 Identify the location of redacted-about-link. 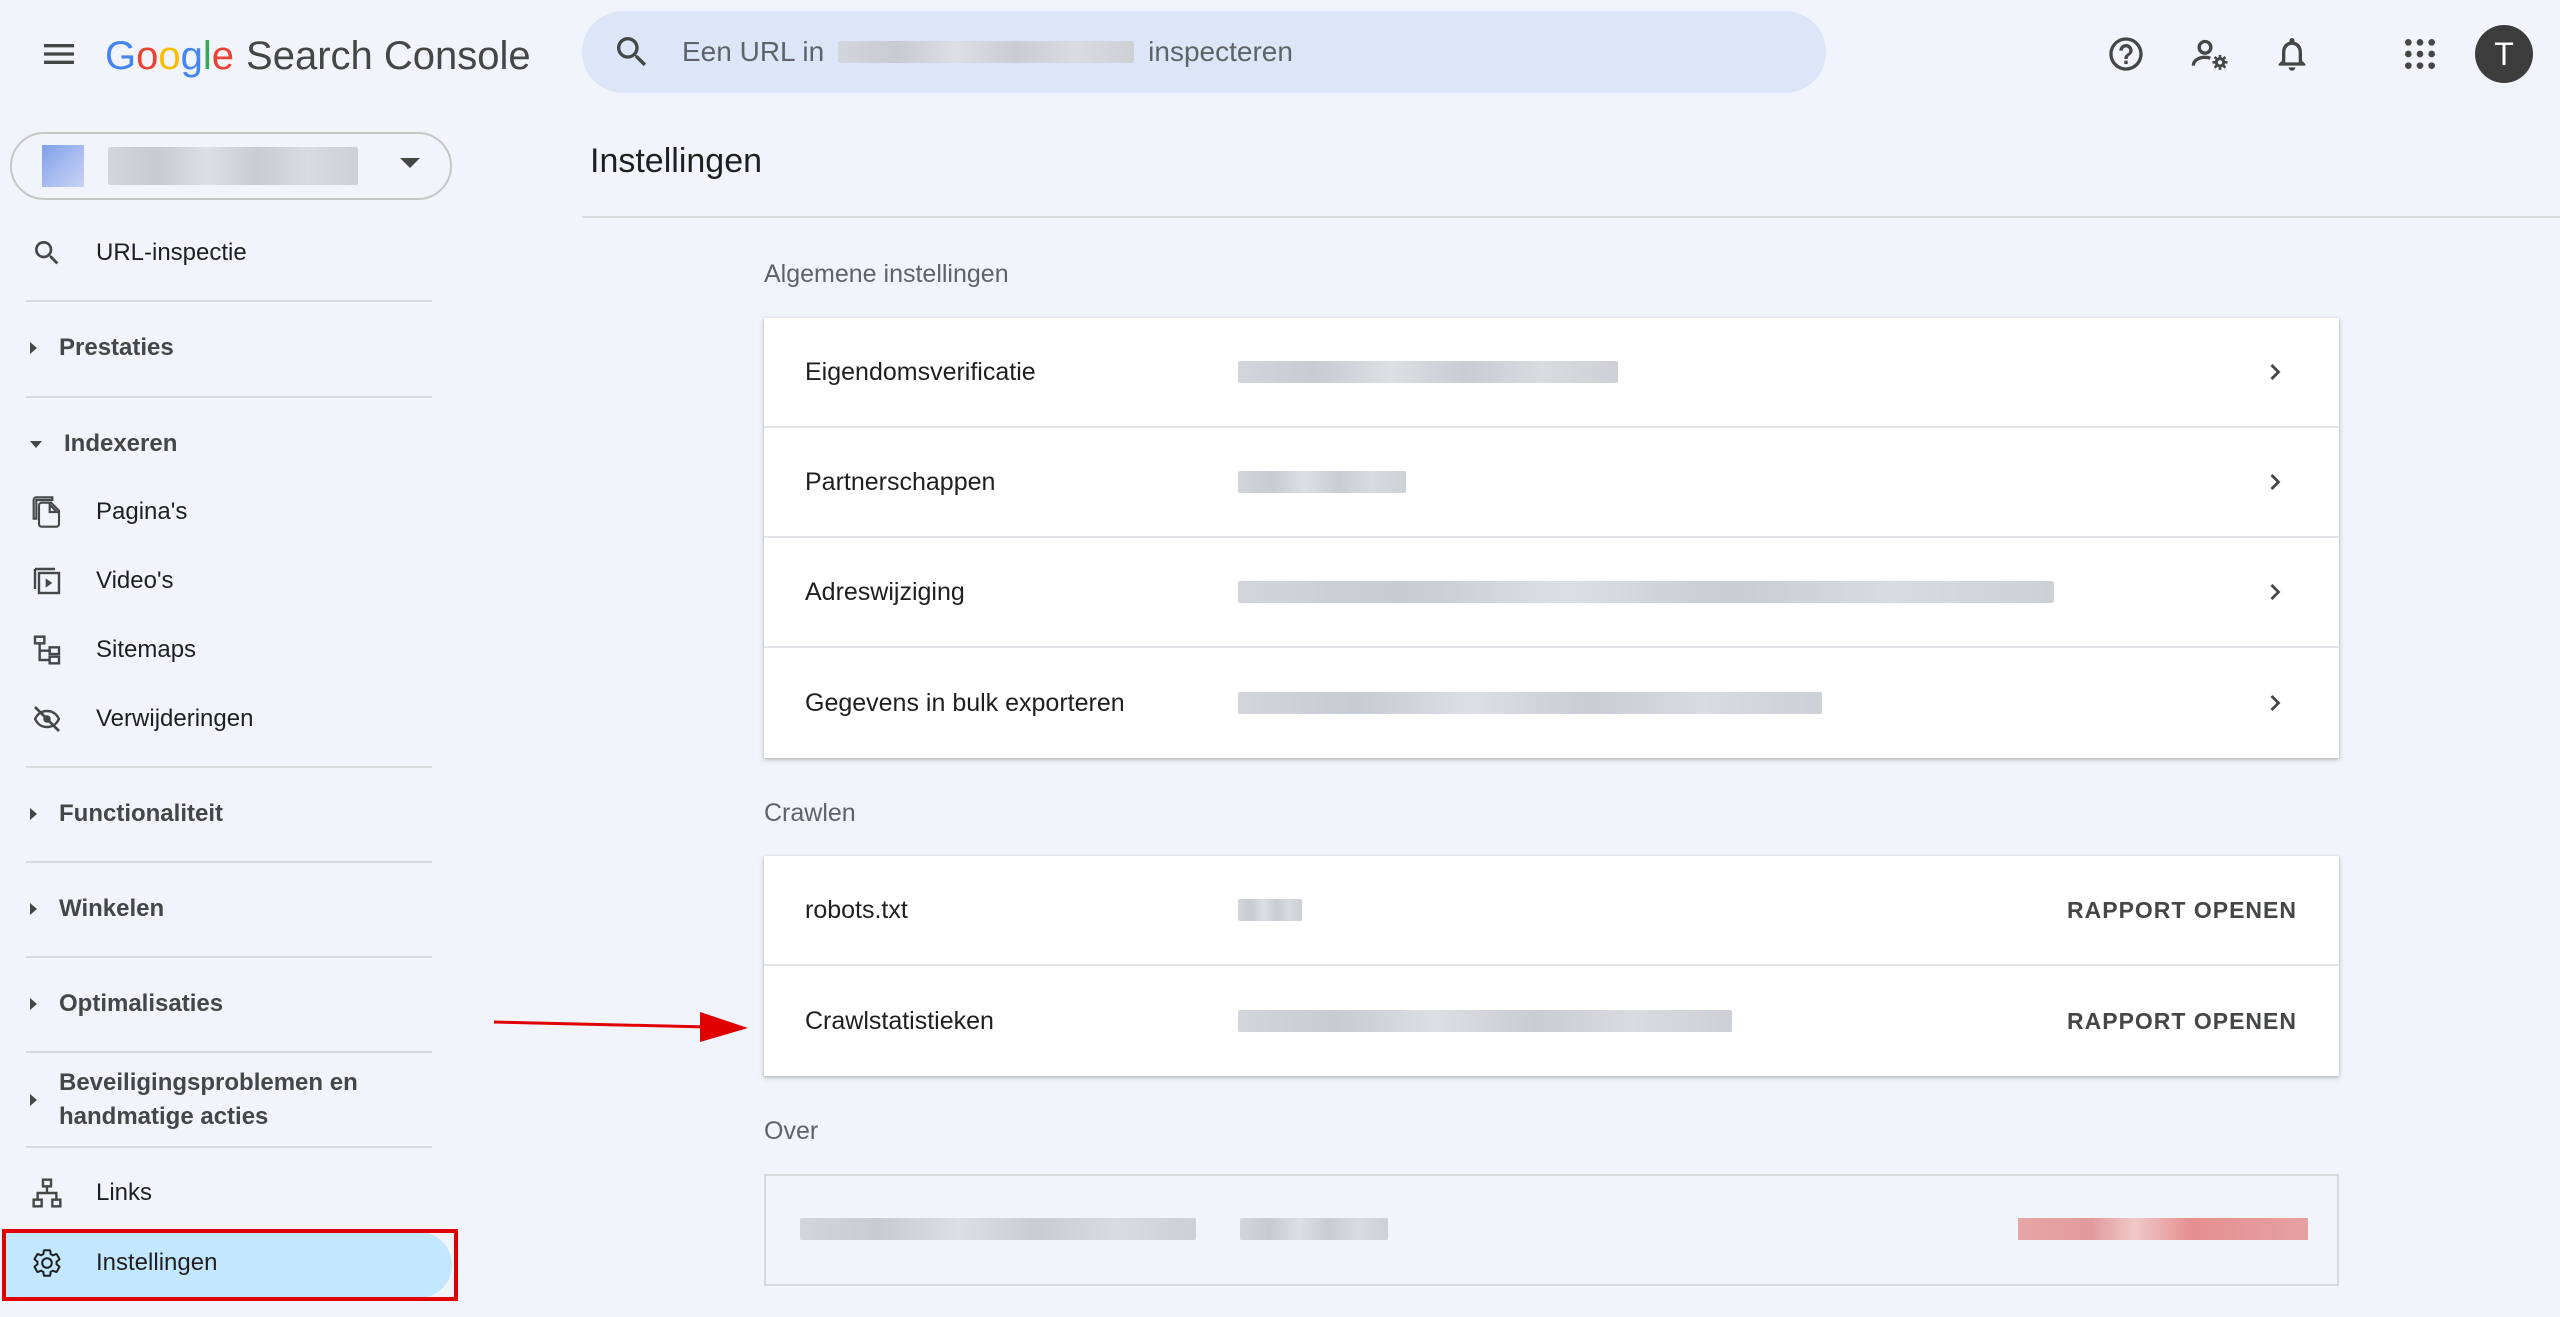
(2163, 1229).